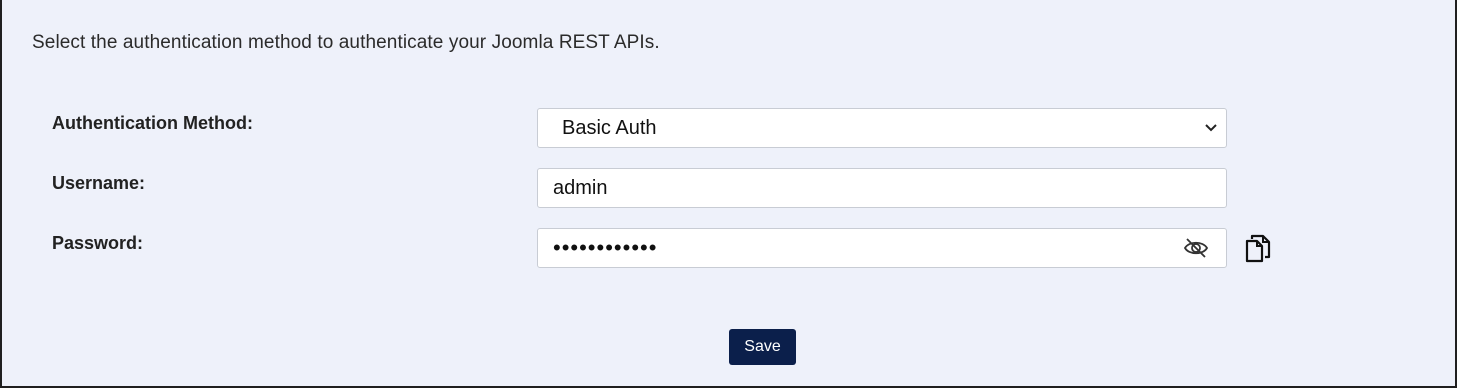 The height and width of the screenshot is (388, 1457). What do you see at coordinates (762, 347) in the screenshot?
I see `save-button: Save` at bounding box center [762, 347].